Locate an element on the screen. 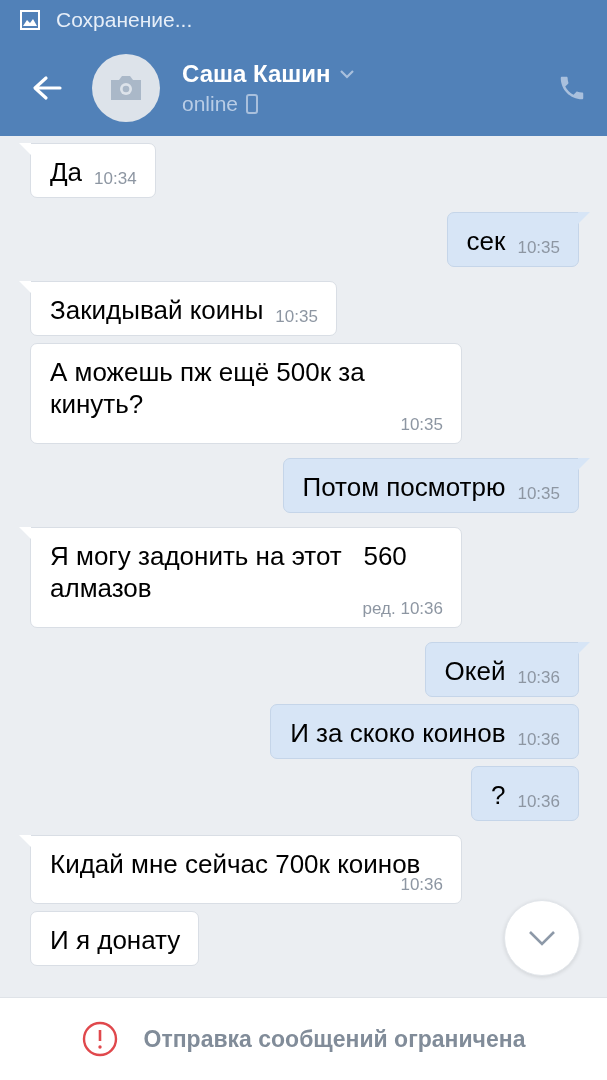 This screenshot has height=1080, width=607. message-text: Закидывай коины is located at coordinates (157, 310).